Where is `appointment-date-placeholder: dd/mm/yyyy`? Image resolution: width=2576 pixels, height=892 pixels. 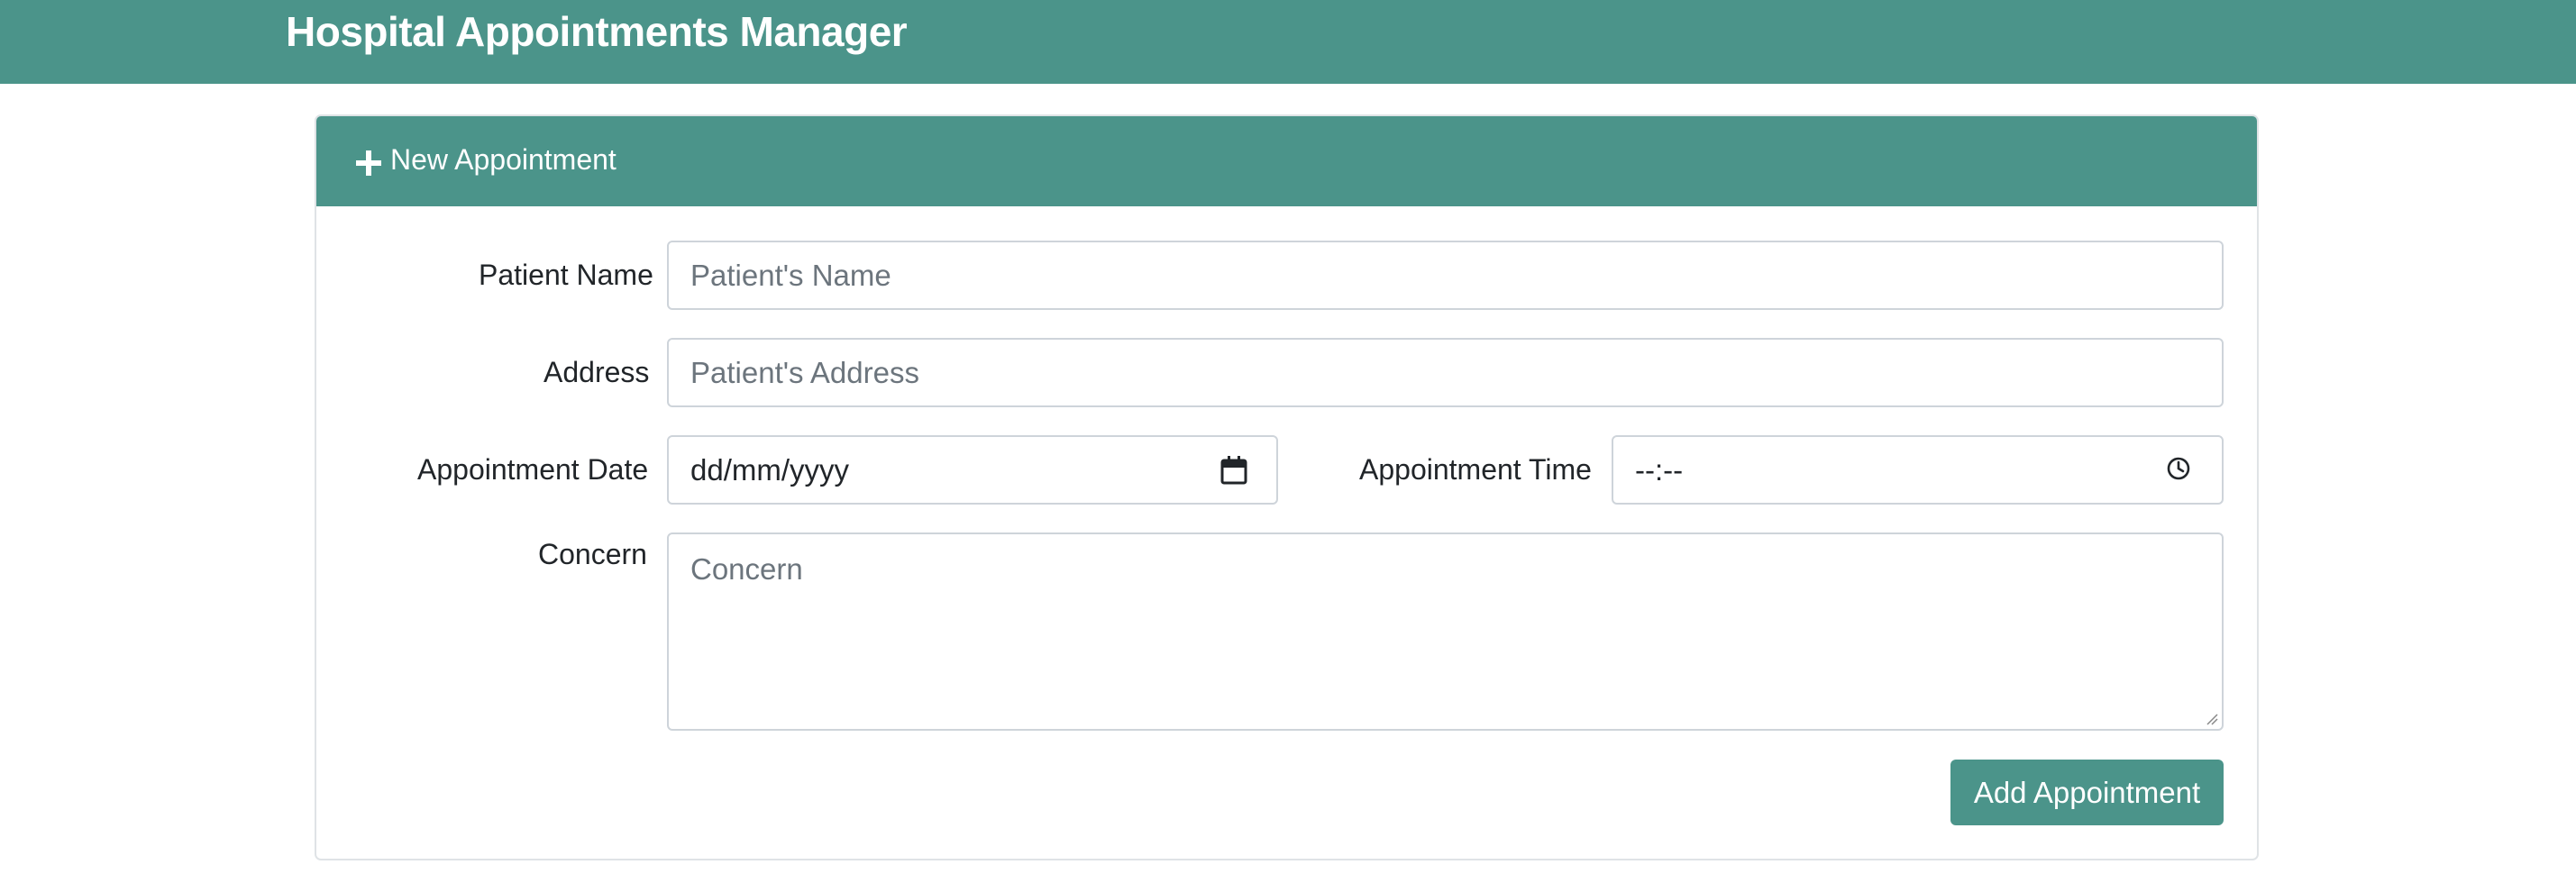 appointment-date-placeholder: dd/mm/yyyy is located at coordinates (770, 469).